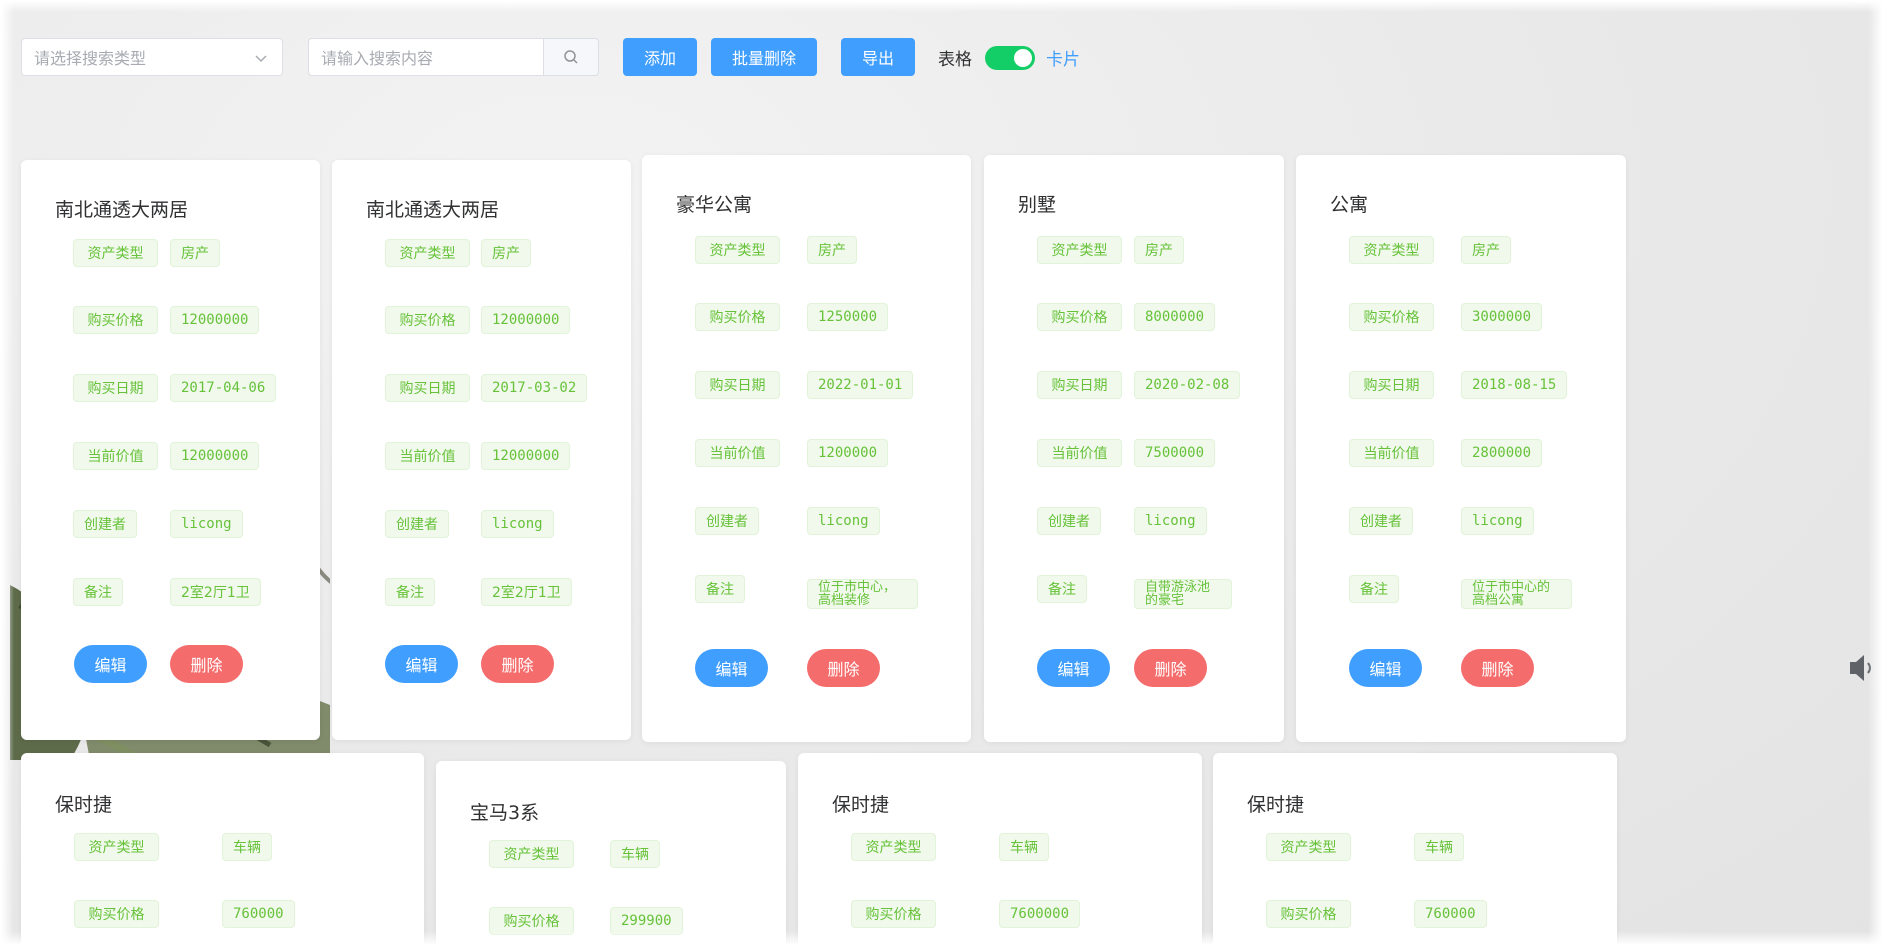 The height and width of the screenshot is (951, 1892). I want to click on search-type-placeholder: 请选择搜索类型, so click(90, 58).